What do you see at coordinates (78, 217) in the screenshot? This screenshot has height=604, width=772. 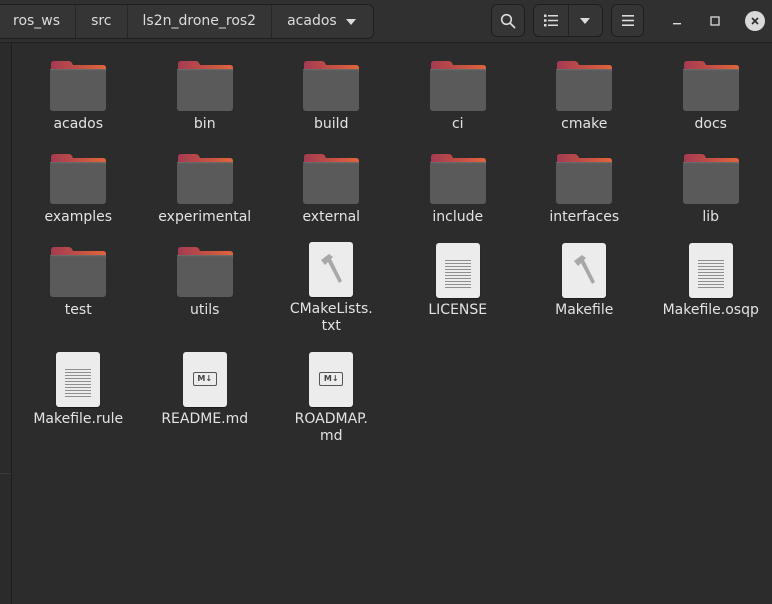 I see `file-label: examples` at bounding box center [78, 217].